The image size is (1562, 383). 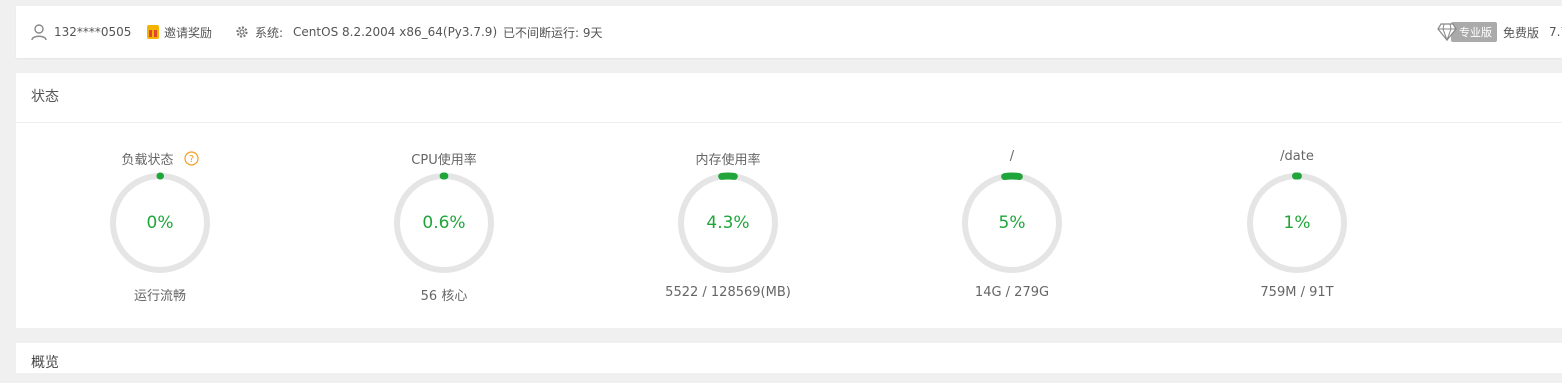 I want to click on gauge-title: /, so click(x=1012, y=156).